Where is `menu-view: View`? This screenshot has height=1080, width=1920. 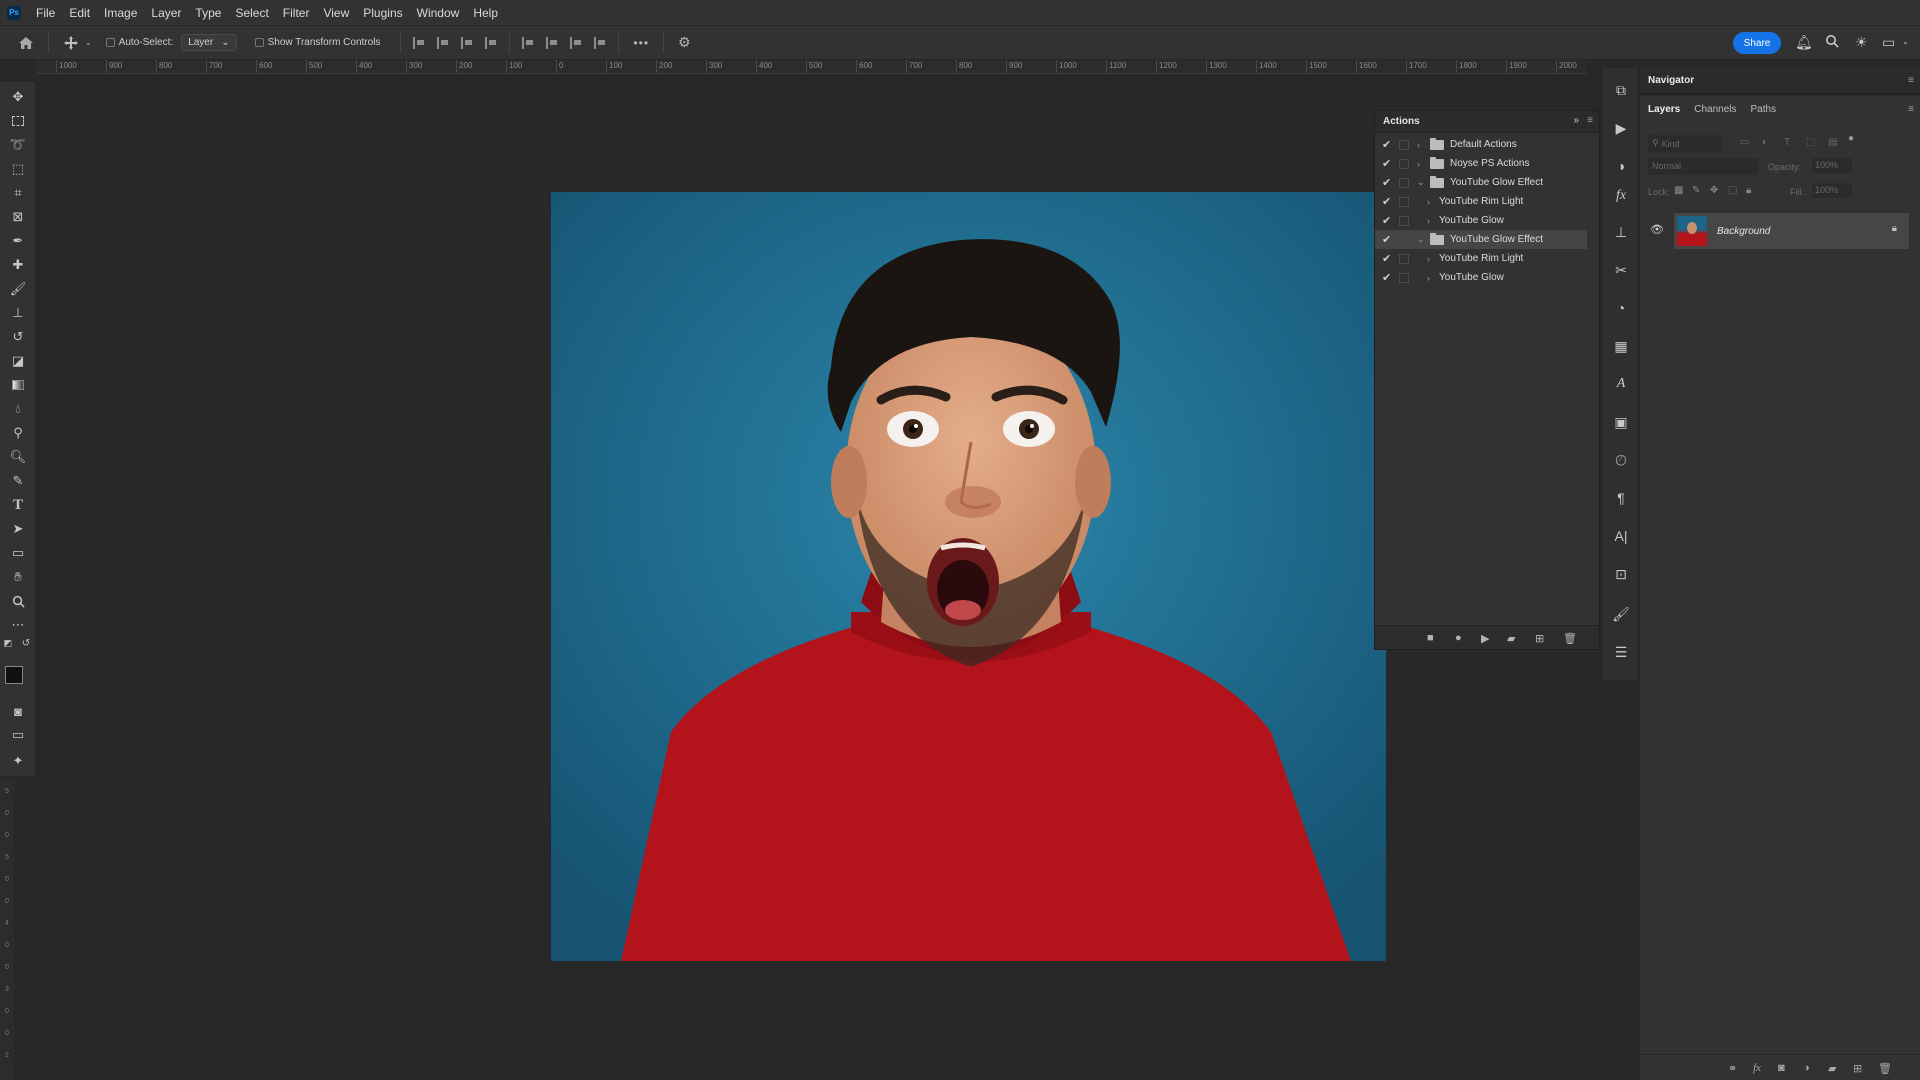
menu-view: View is located at coordinates (336, 13).